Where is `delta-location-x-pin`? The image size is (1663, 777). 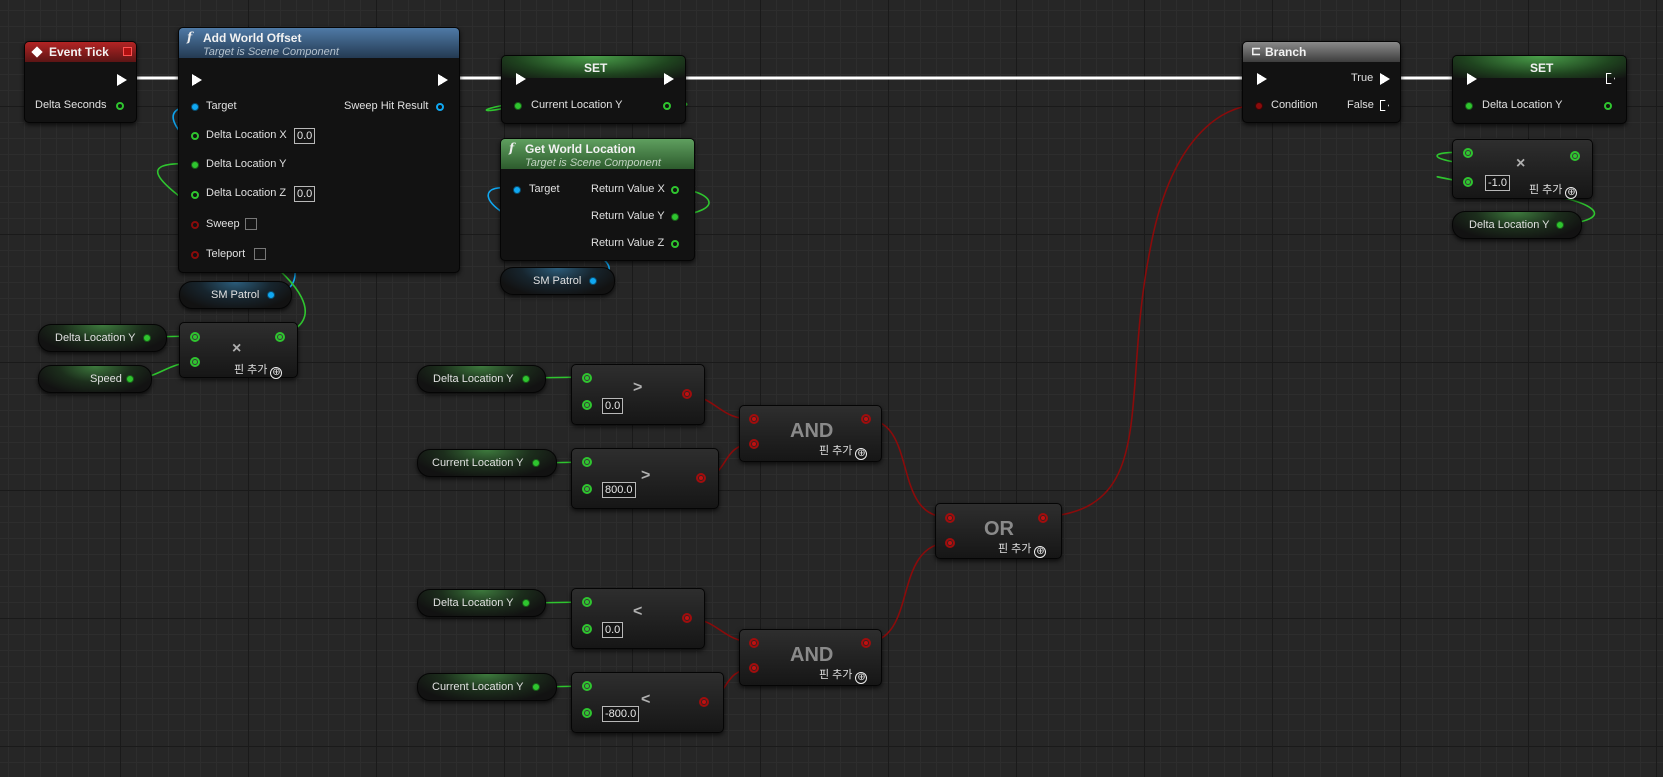 delta-location-x-pin is located at coordinates (195, 136).